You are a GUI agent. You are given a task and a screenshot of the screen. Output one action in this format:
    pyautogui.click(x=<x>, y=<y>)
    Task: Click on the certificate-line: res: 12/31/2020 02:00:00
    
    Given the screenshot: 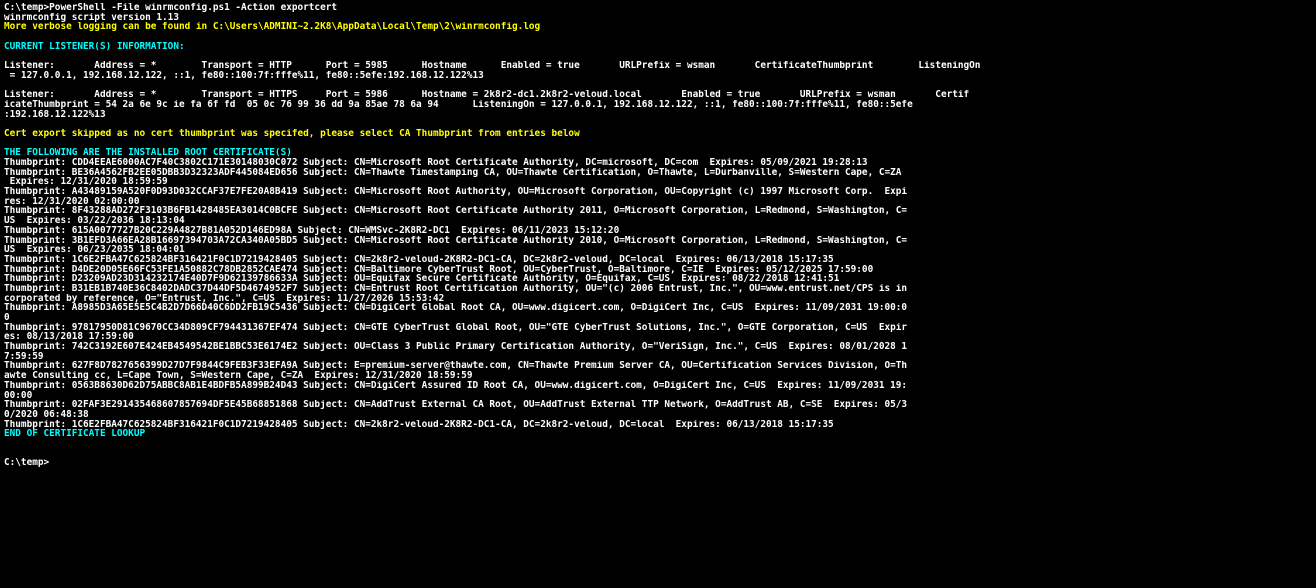 What is the action you would take?
    pyautogui.click(x=72, y=201)
    